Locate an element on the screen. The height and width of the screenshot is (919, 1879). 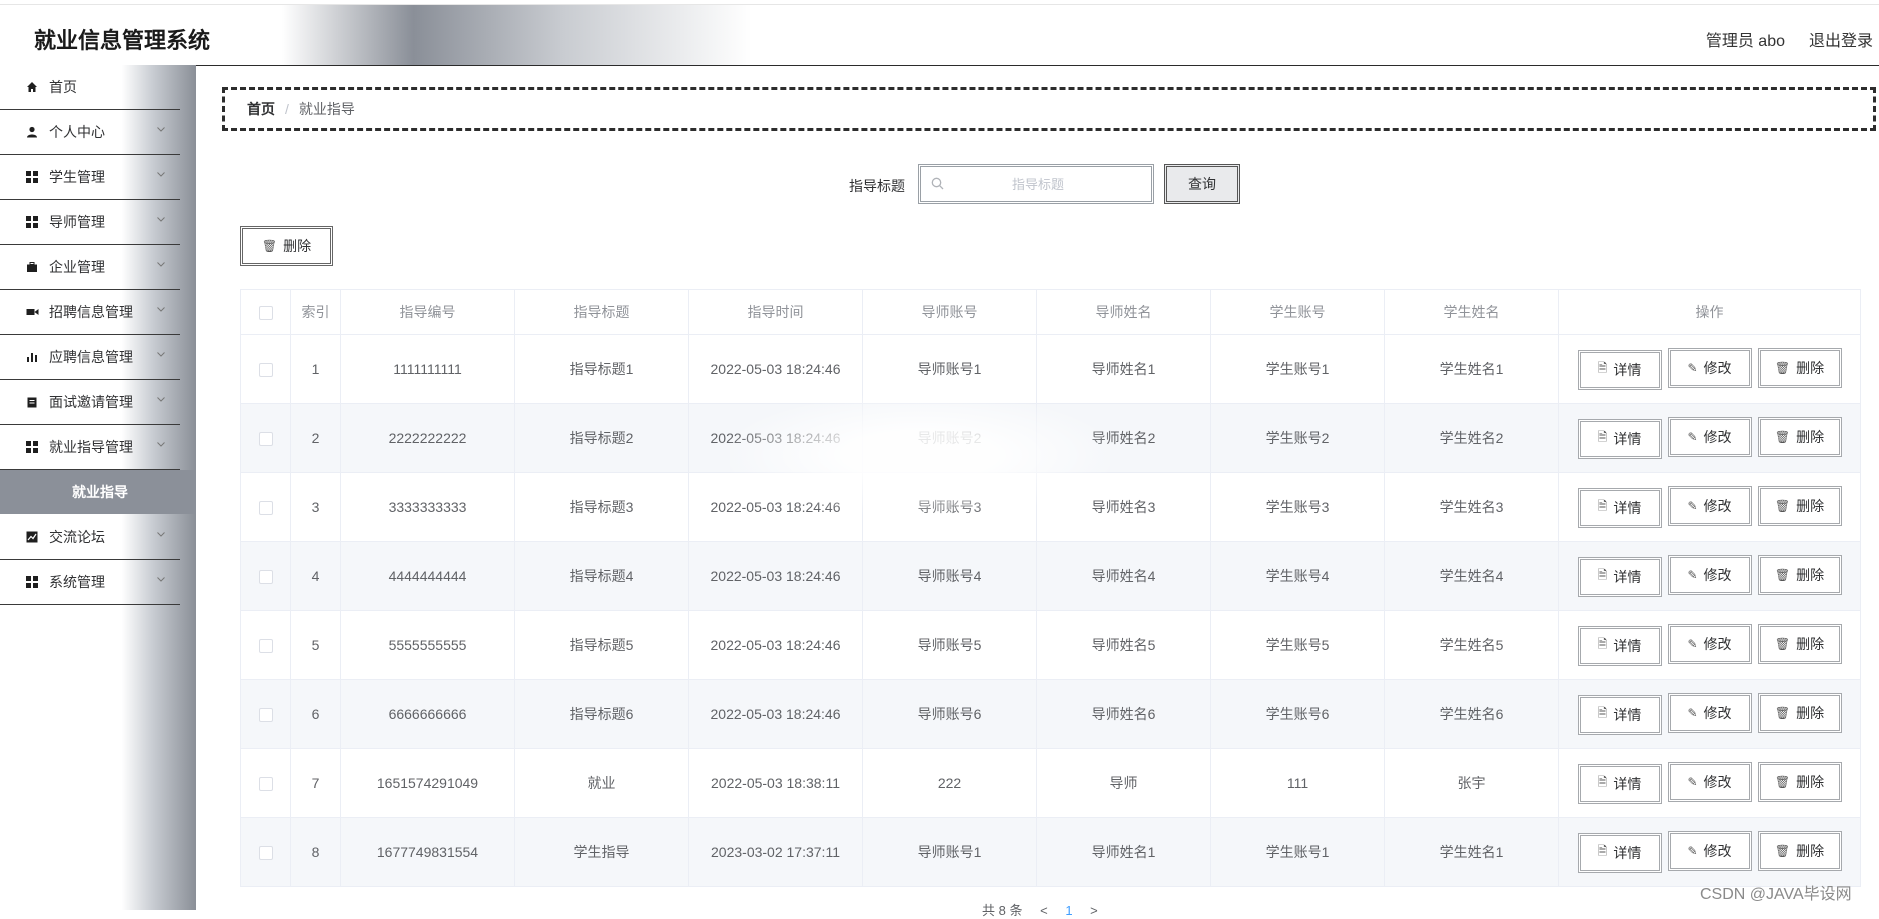
cell-student-name: 学生姓名1 is located at coordinates (1471, 369).